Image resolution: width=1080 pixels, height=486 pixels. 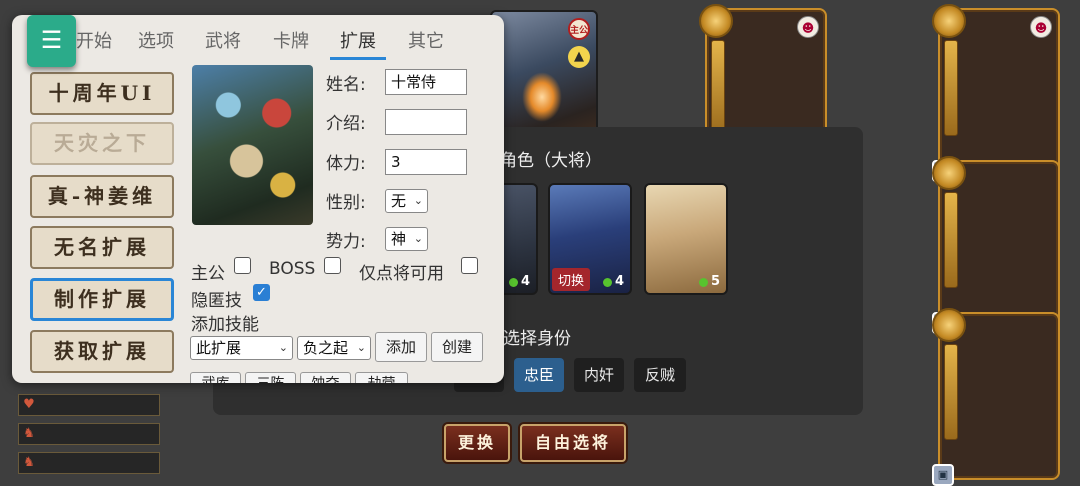 What do you see at coordinates (102, 351) in the screenshot?
I see `extension-item-get: 获取扩展` at bounding box center [102, 351].